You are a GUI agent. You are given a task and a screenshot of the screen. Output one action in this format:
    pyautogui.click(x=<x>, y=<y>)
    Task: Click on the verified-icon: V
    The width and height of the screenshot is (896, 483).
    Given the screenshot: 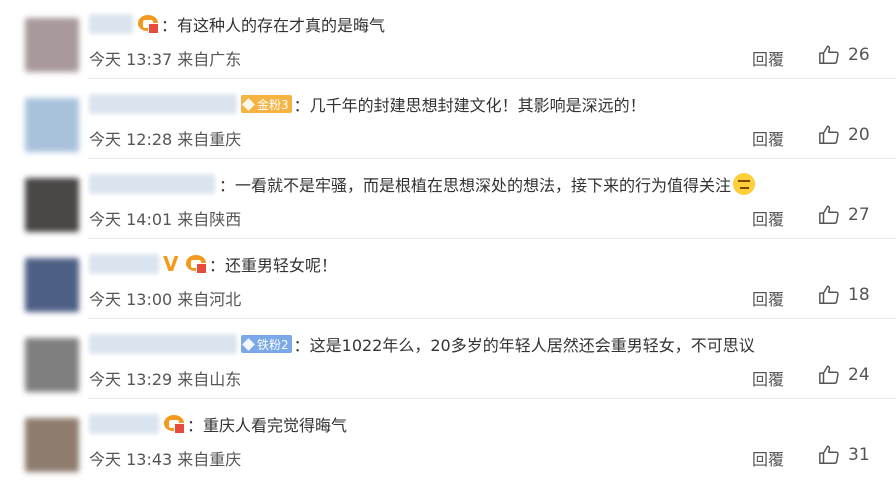 What is the action you would take?
    pyautogui.click(x=171, y=264)
    